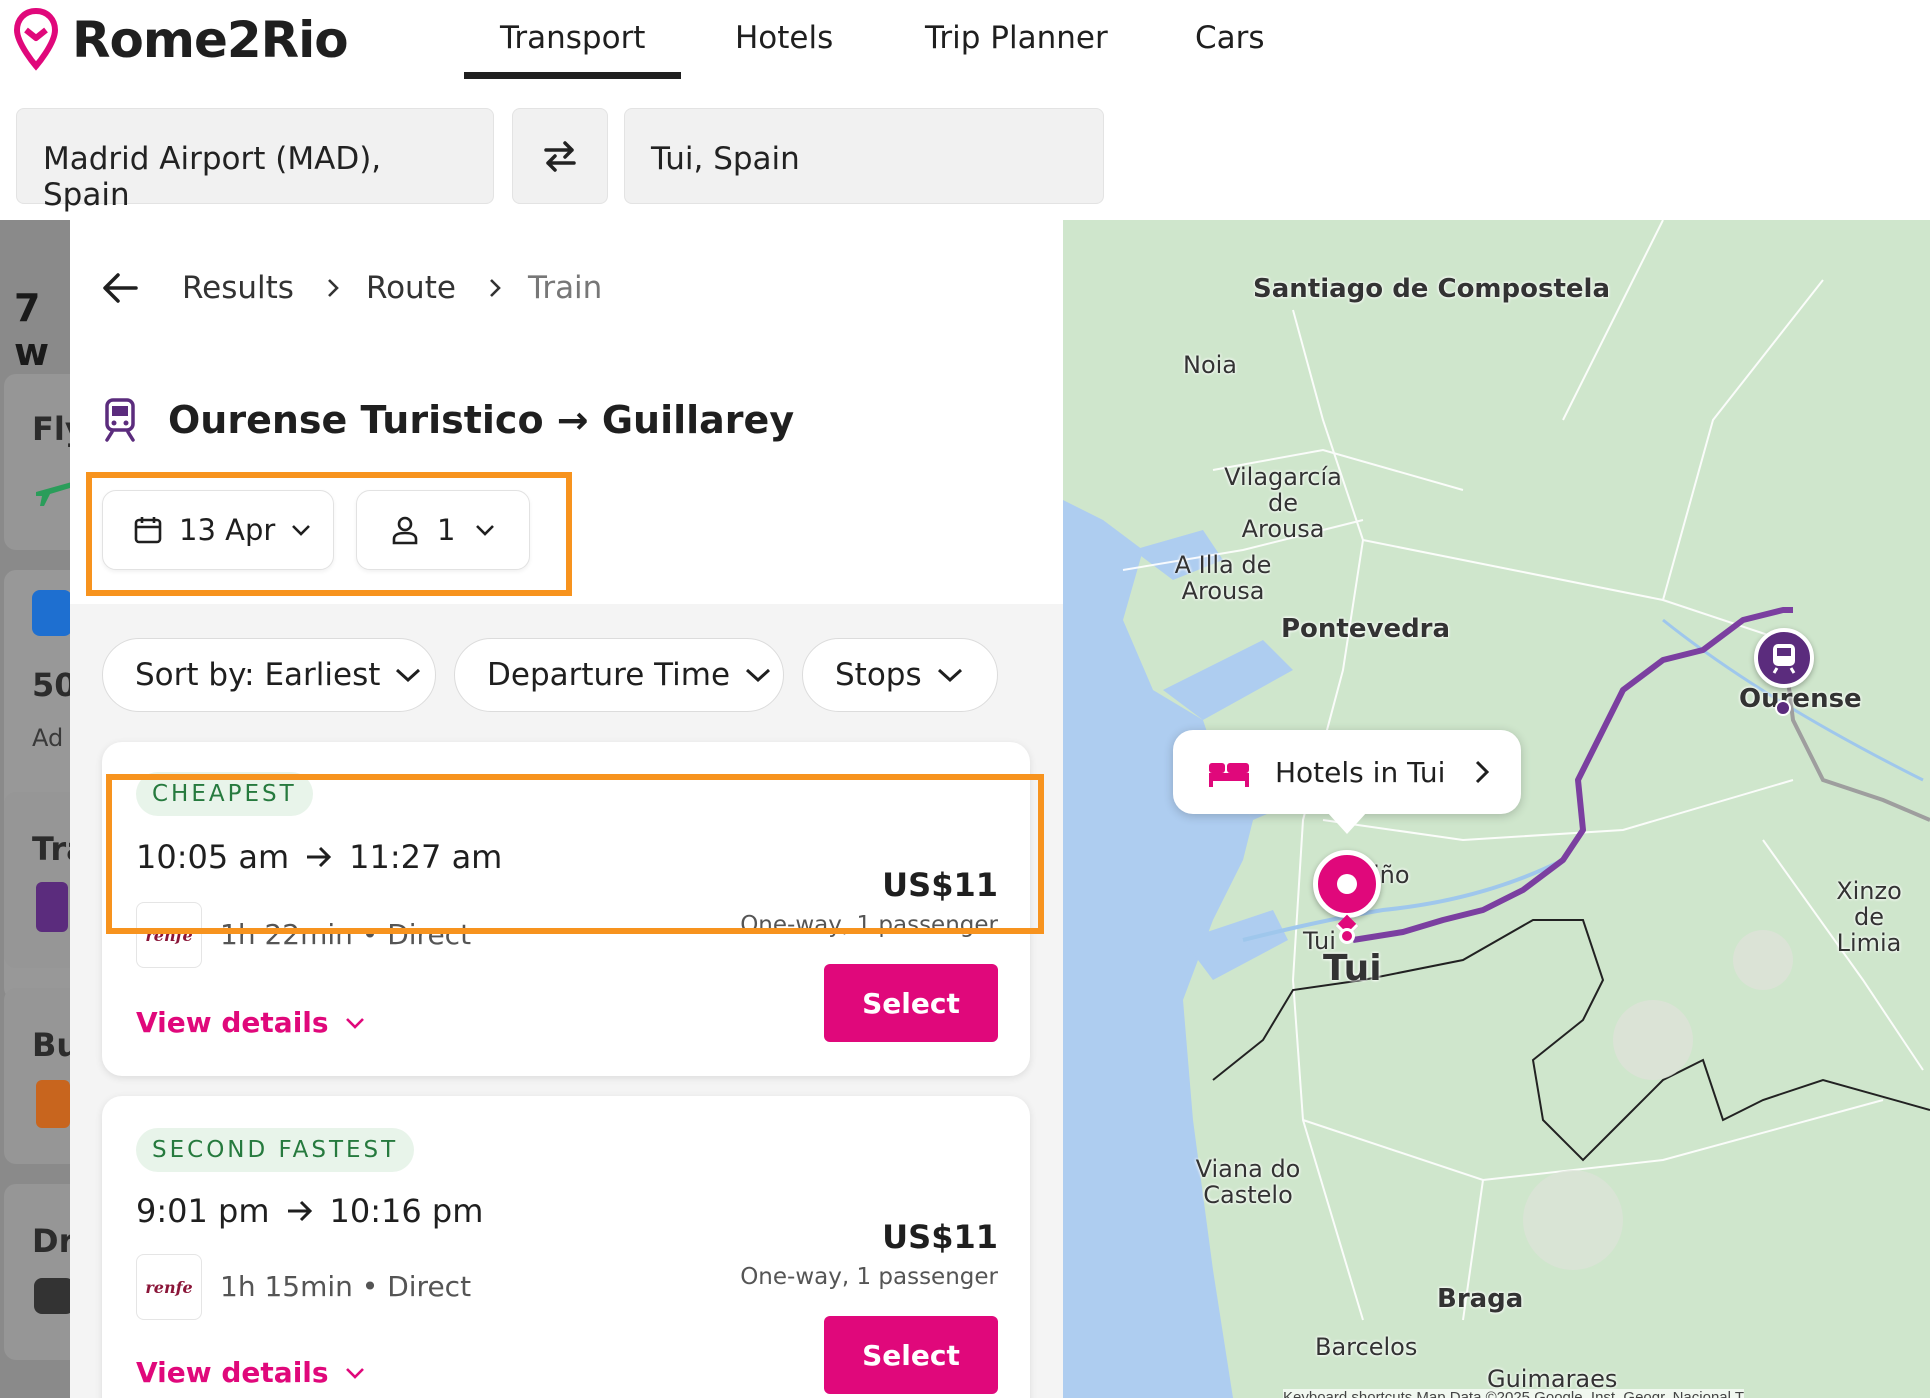 This screenshot has height=1398, width=1930. I want to click on train-station-marker, so click(1784, 658).